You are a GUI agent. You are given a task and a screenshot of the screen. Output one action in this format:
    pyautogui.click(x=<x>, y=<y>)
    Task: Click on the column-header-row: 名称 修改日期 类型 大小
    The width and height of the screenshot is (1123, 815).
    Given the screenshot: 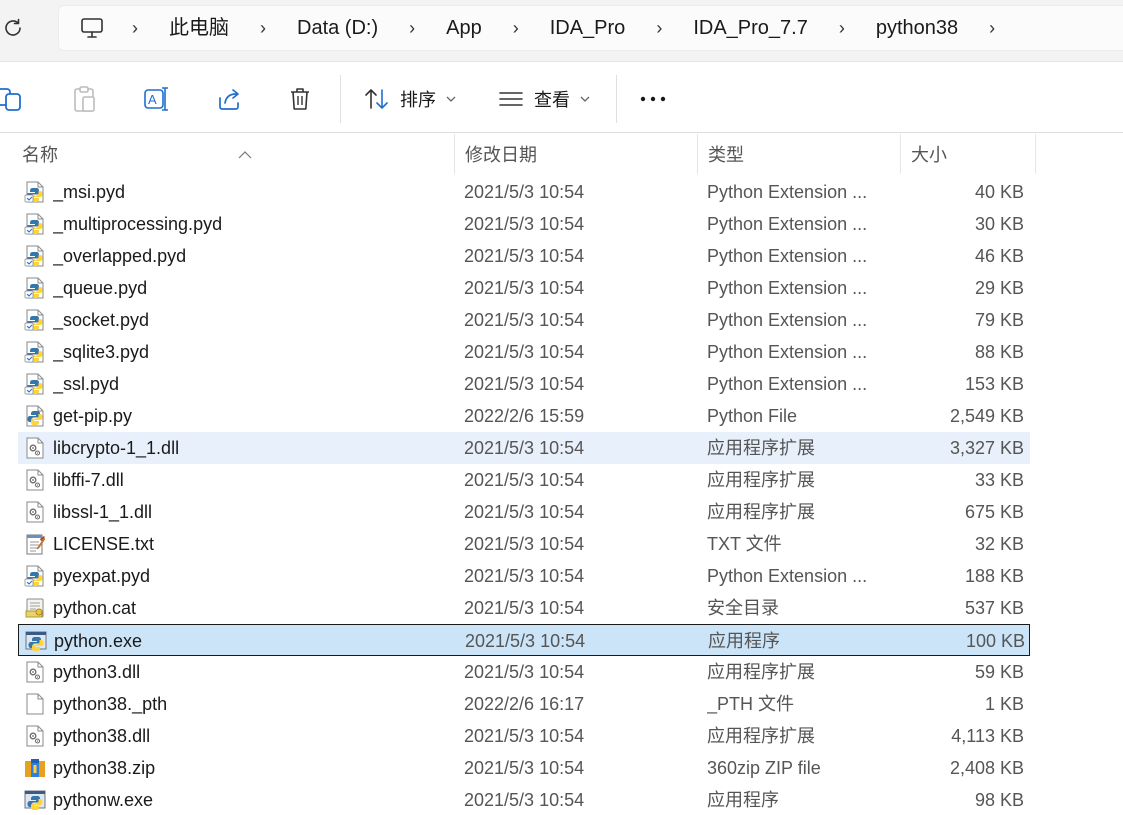 What is the action you would take?
    pyautogui.click(x=561, y=154)
    